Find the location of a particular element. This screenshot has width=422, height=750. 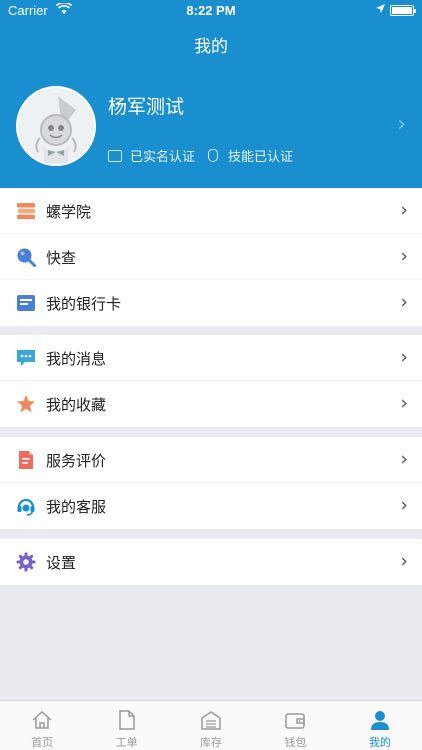

tab-label: 钱包 is located at coordinates (295, 742).